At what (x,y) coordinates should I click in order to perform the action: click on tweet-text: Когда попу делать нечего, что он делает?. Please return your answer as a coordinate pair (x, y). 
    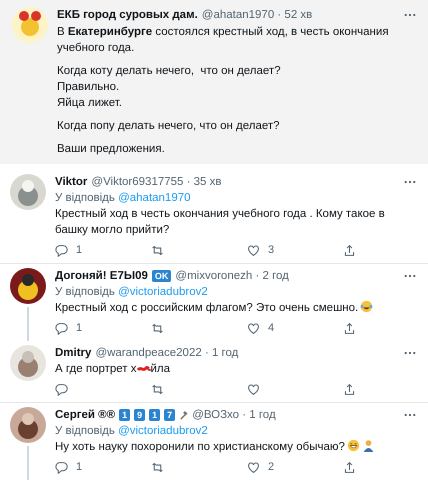
    Looking at the image, I should click on (169, 126).